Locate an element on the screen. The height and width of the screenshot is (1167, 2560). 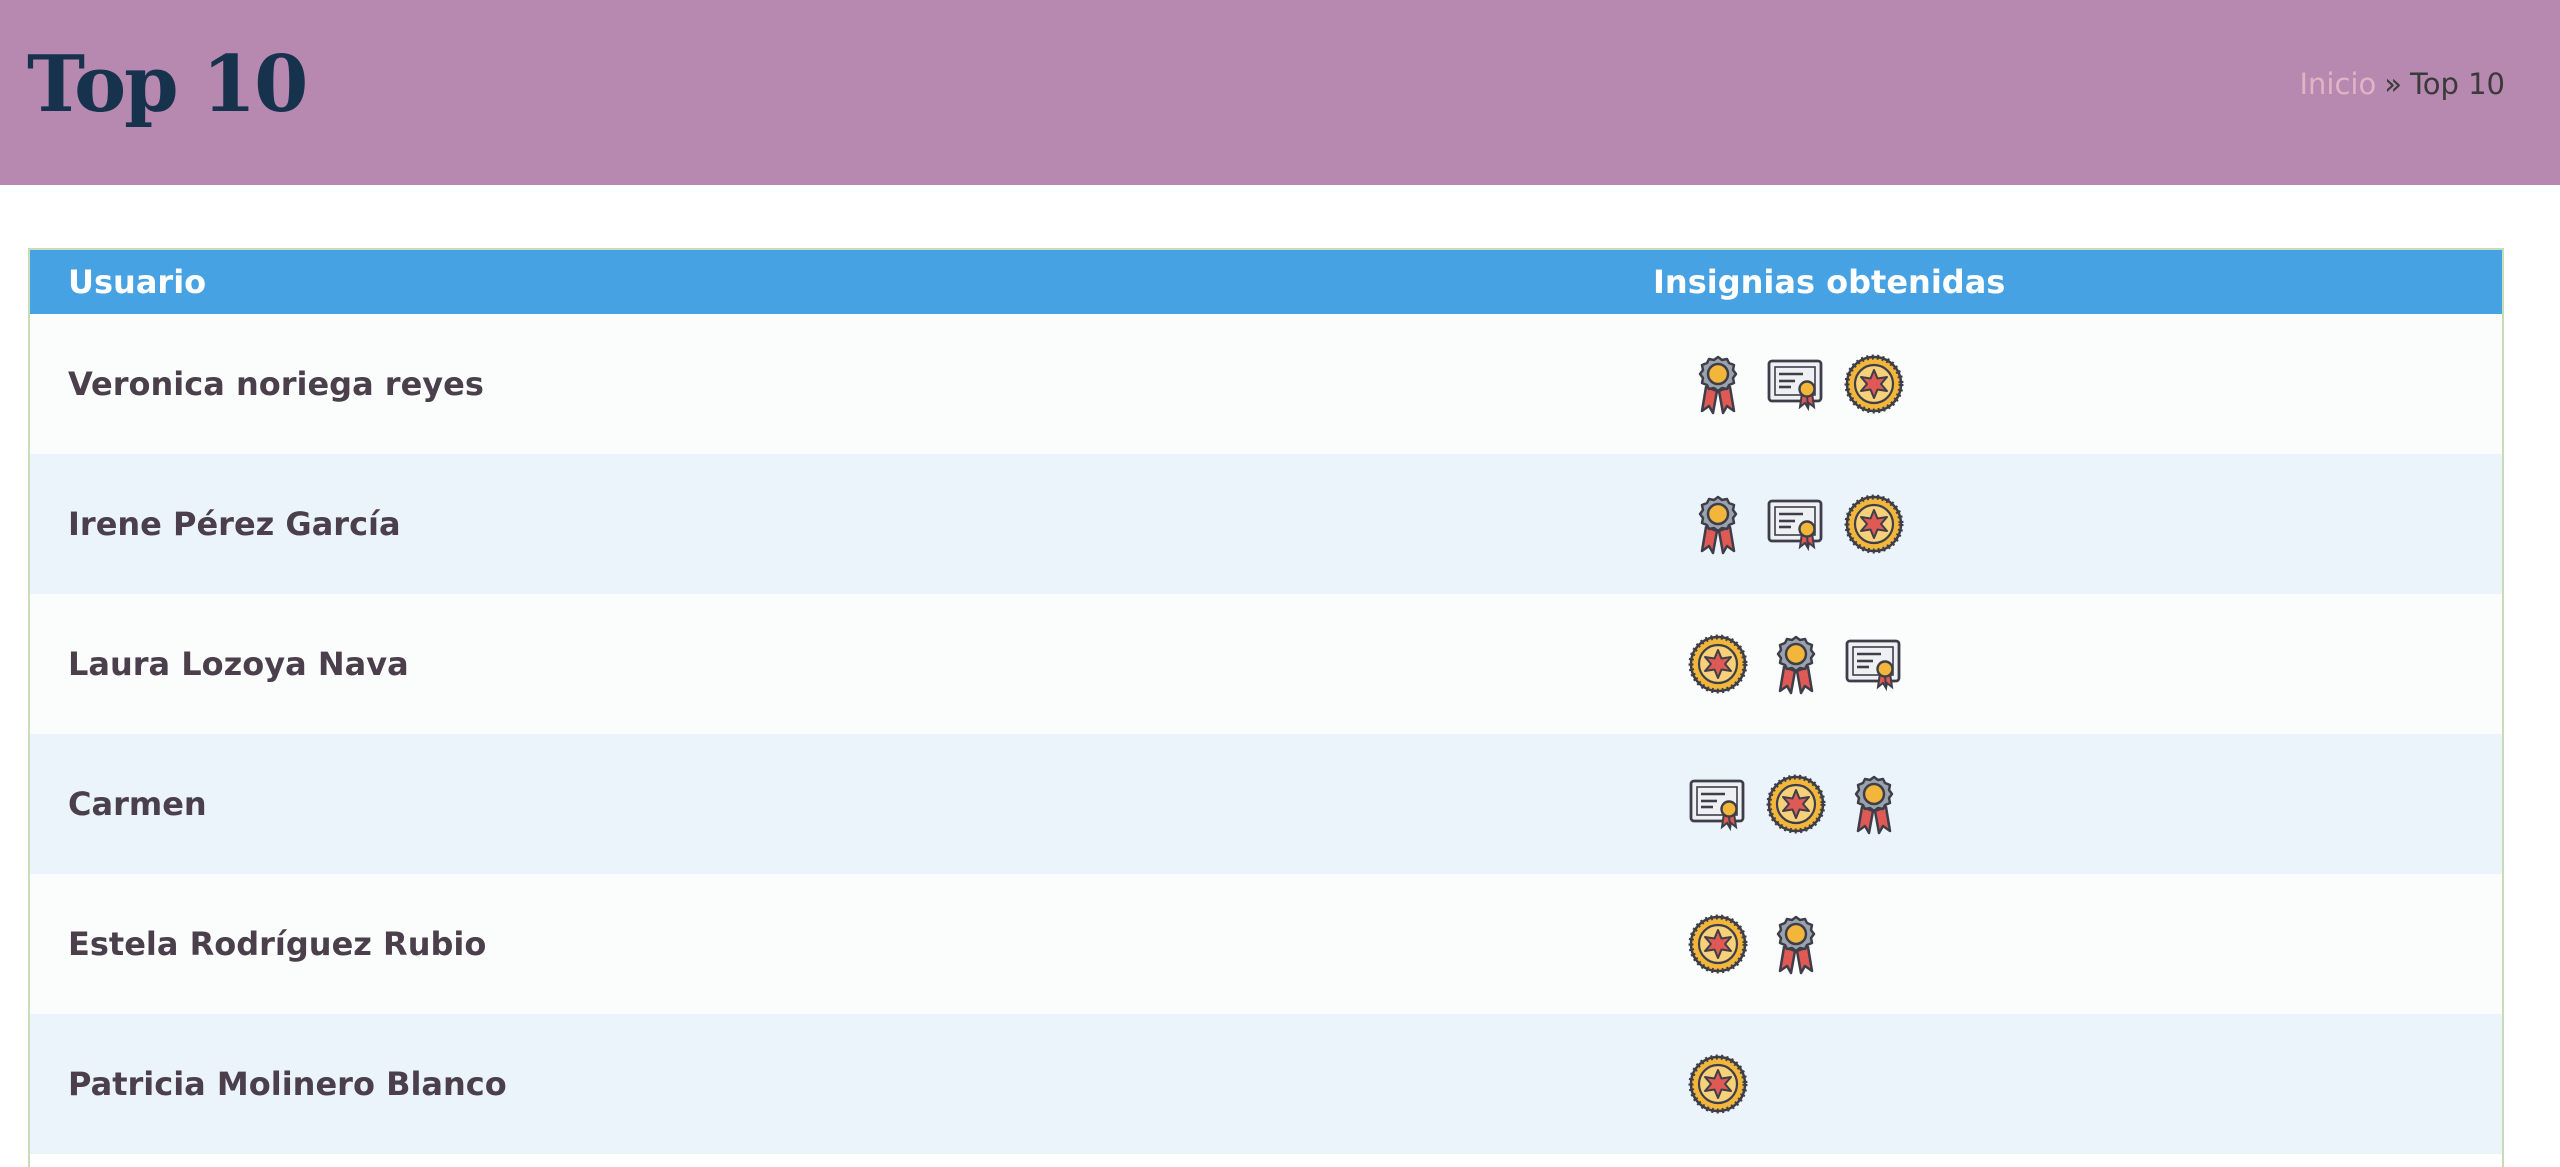
table-row: Patricia Molinero Blanco is located at coordinates (1266, 1084).